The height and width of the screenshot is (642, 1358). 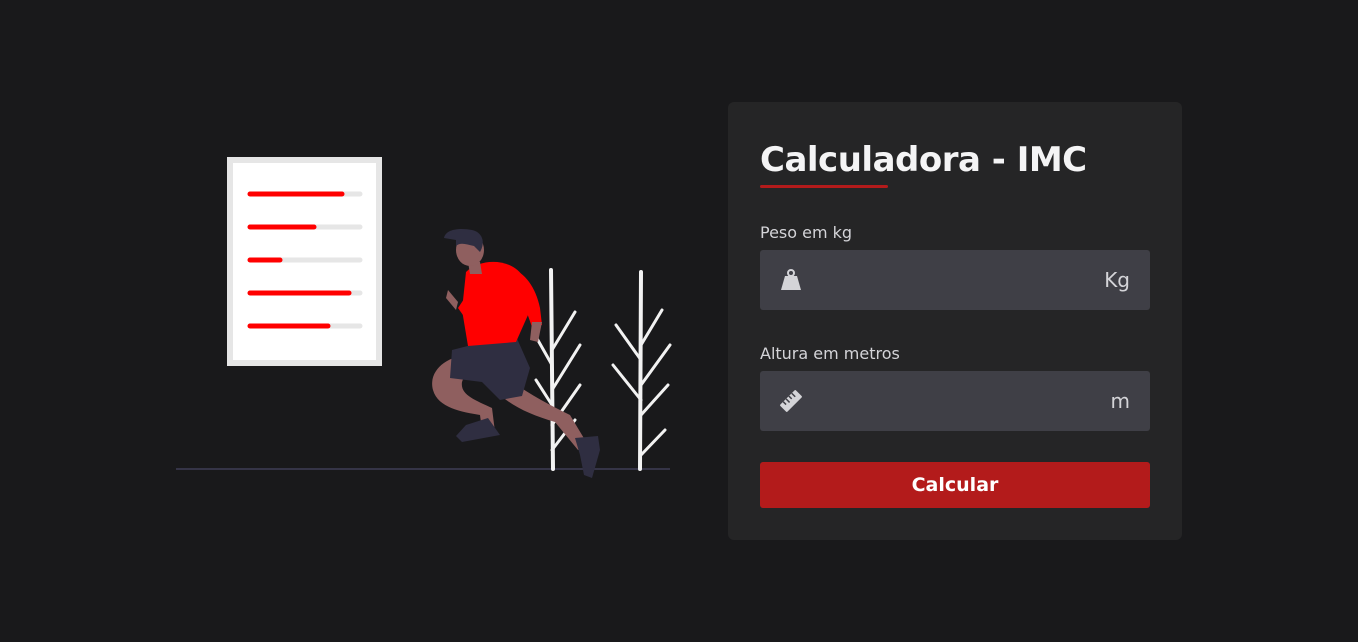 What do you see at coordinates (806, 232) in the screenshot?
I see `weight-label: Peso em kg` at bounding box center [806, 232].